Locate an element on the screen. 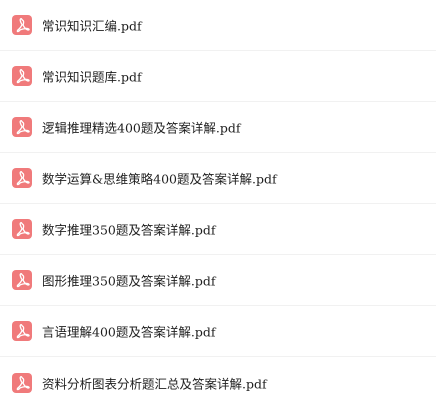 Image resolution: width=436 pixels, height=408 pixels. file-name: 常识知识汇编.pdf is located at coordinates (92, 26).